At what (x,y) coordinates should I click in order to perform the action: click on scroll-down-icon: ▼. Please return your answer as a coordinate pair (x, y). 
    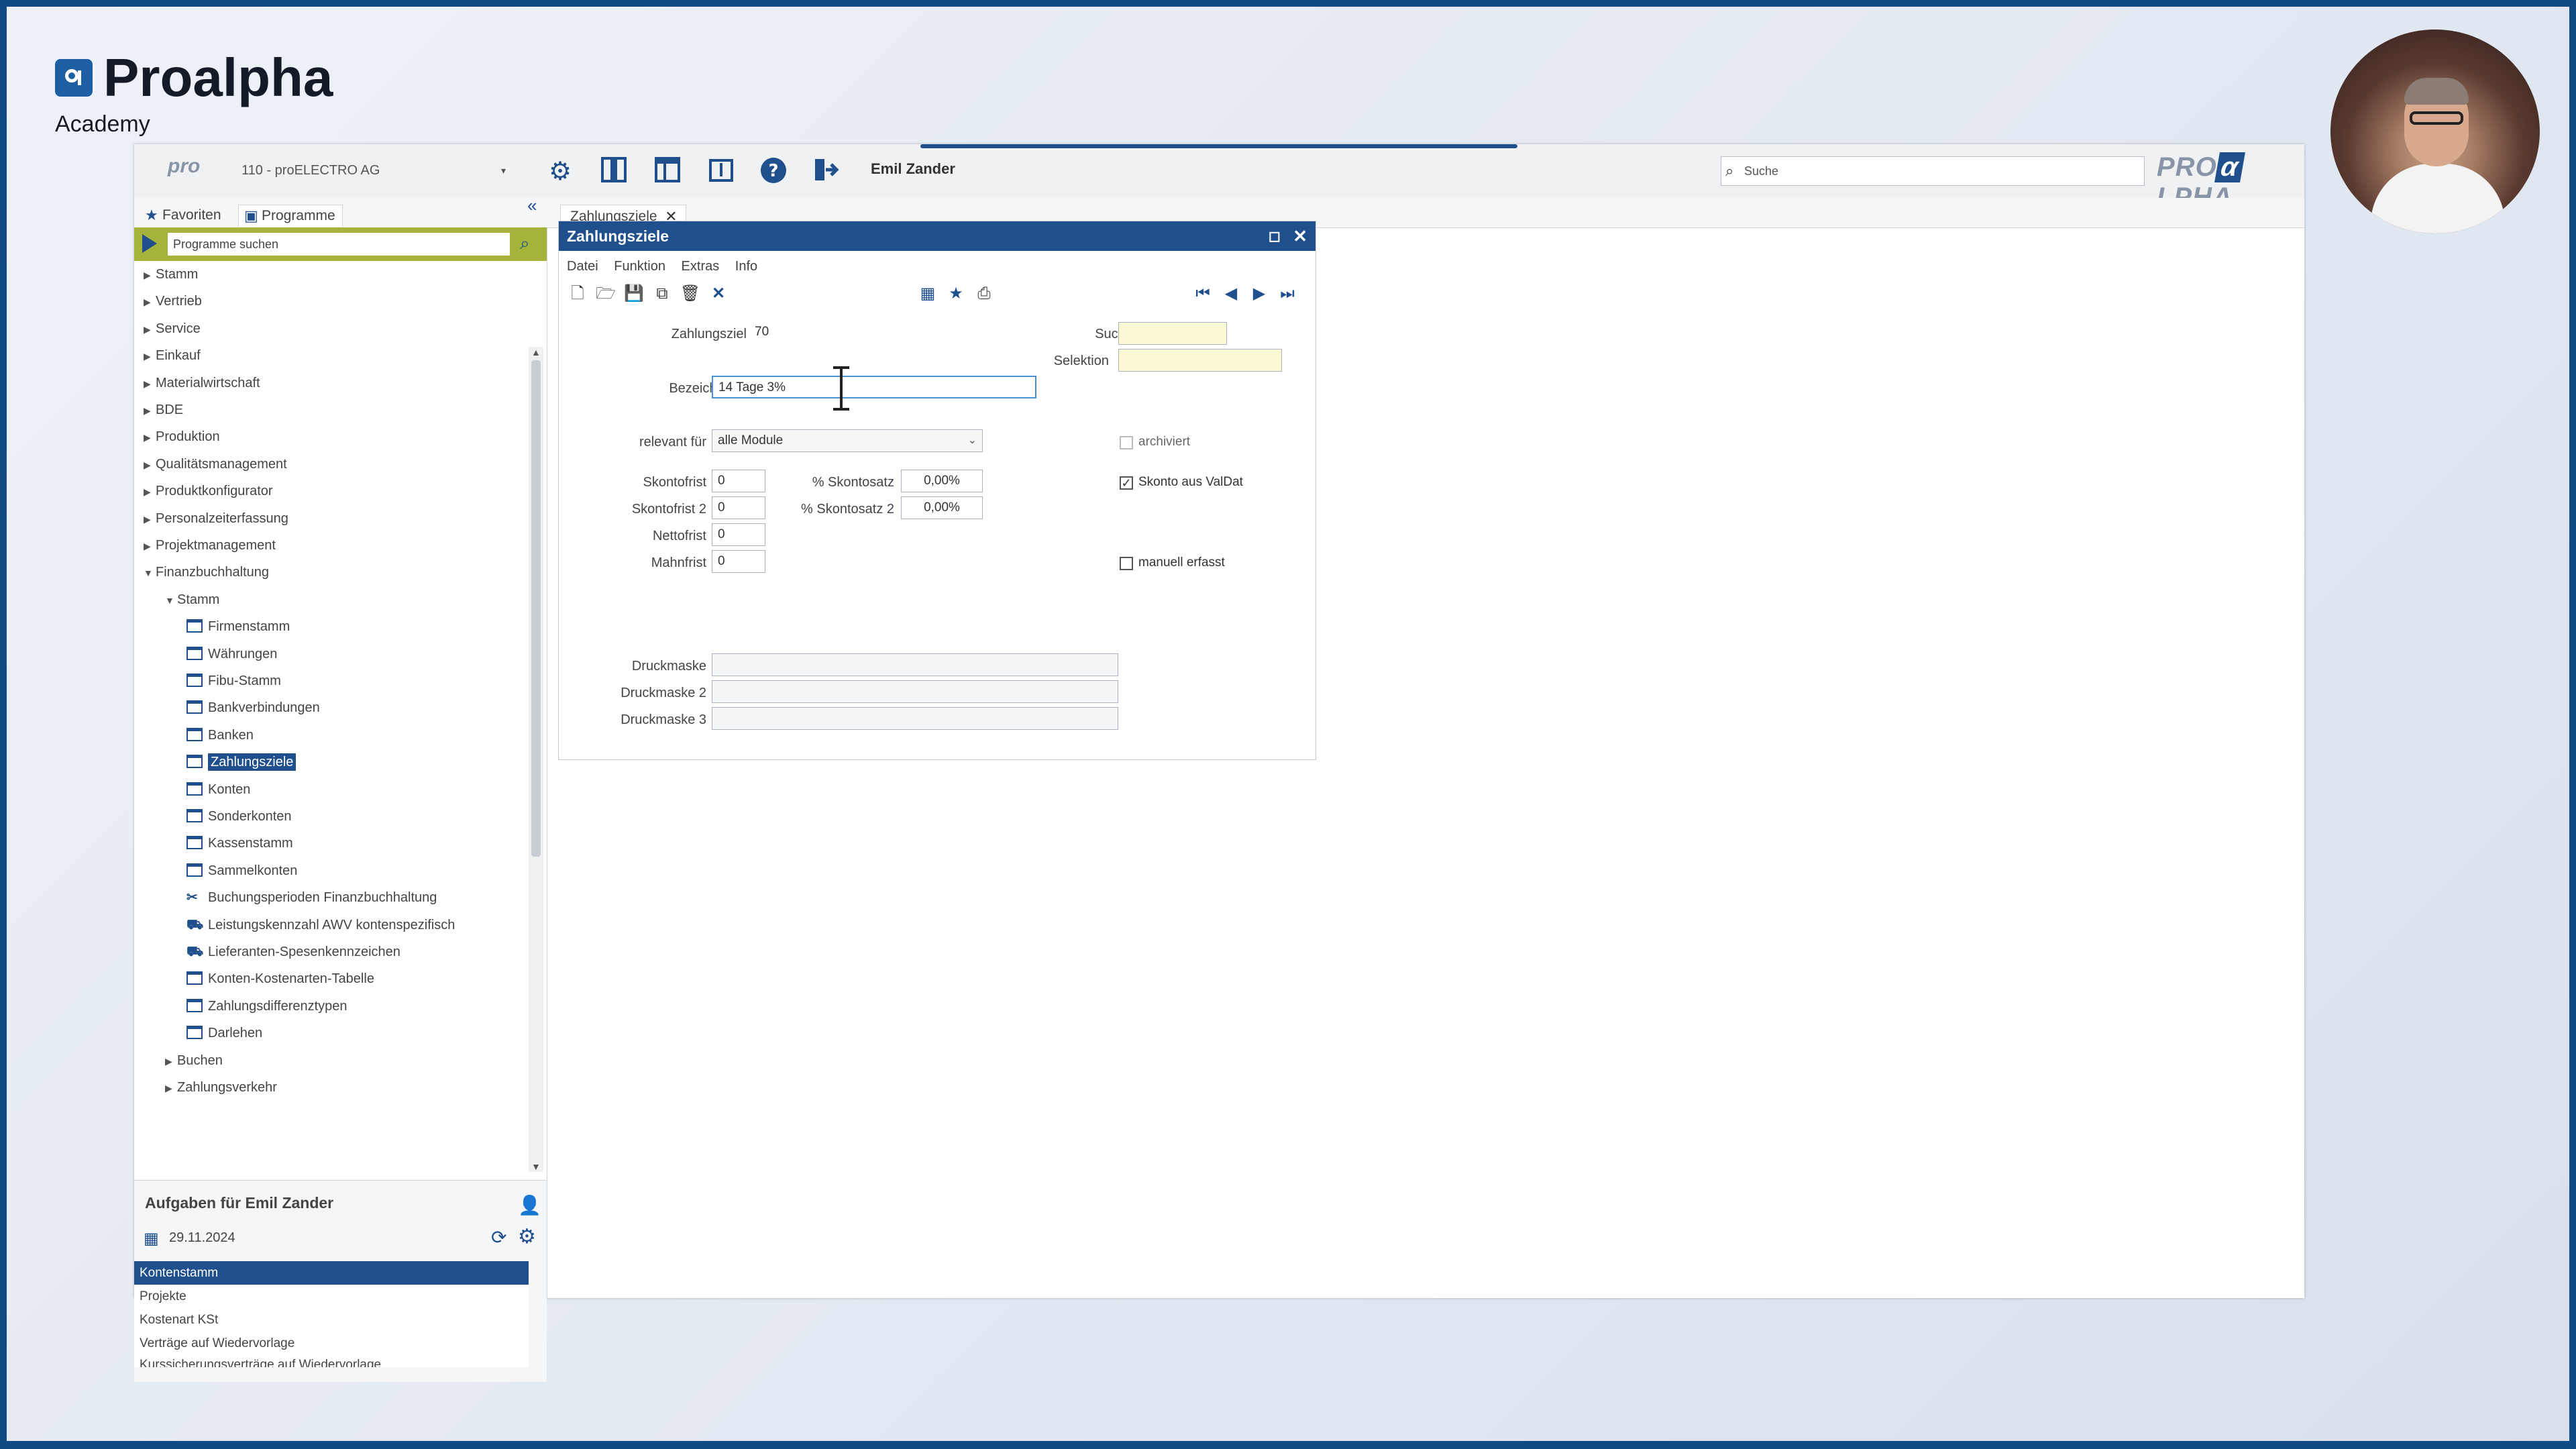
    Looking at the image, I should click on (536, 1166).